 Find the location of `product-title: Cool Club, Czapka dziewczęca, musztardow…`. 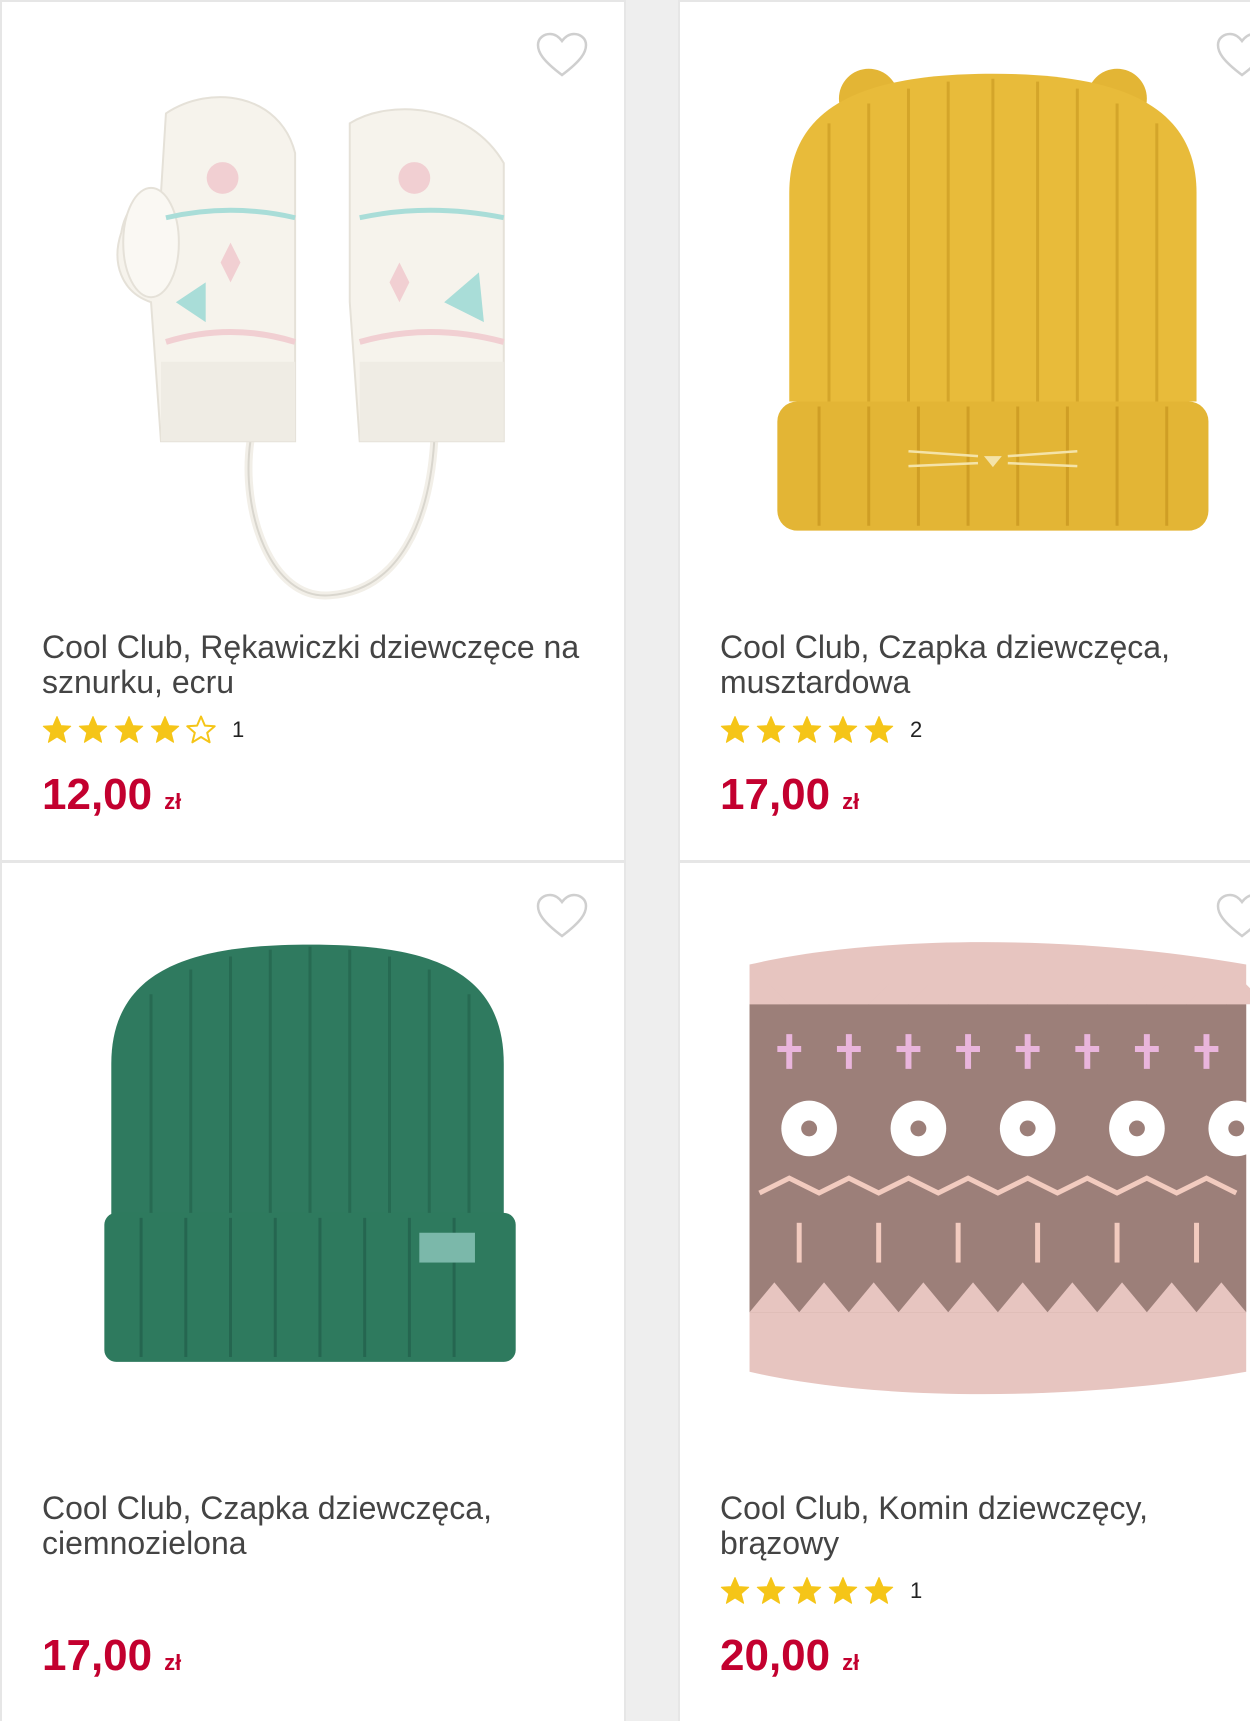

product-title: Cool Club, Czapka dziewczęca, musztardow… is located at coordinates (985, 665).